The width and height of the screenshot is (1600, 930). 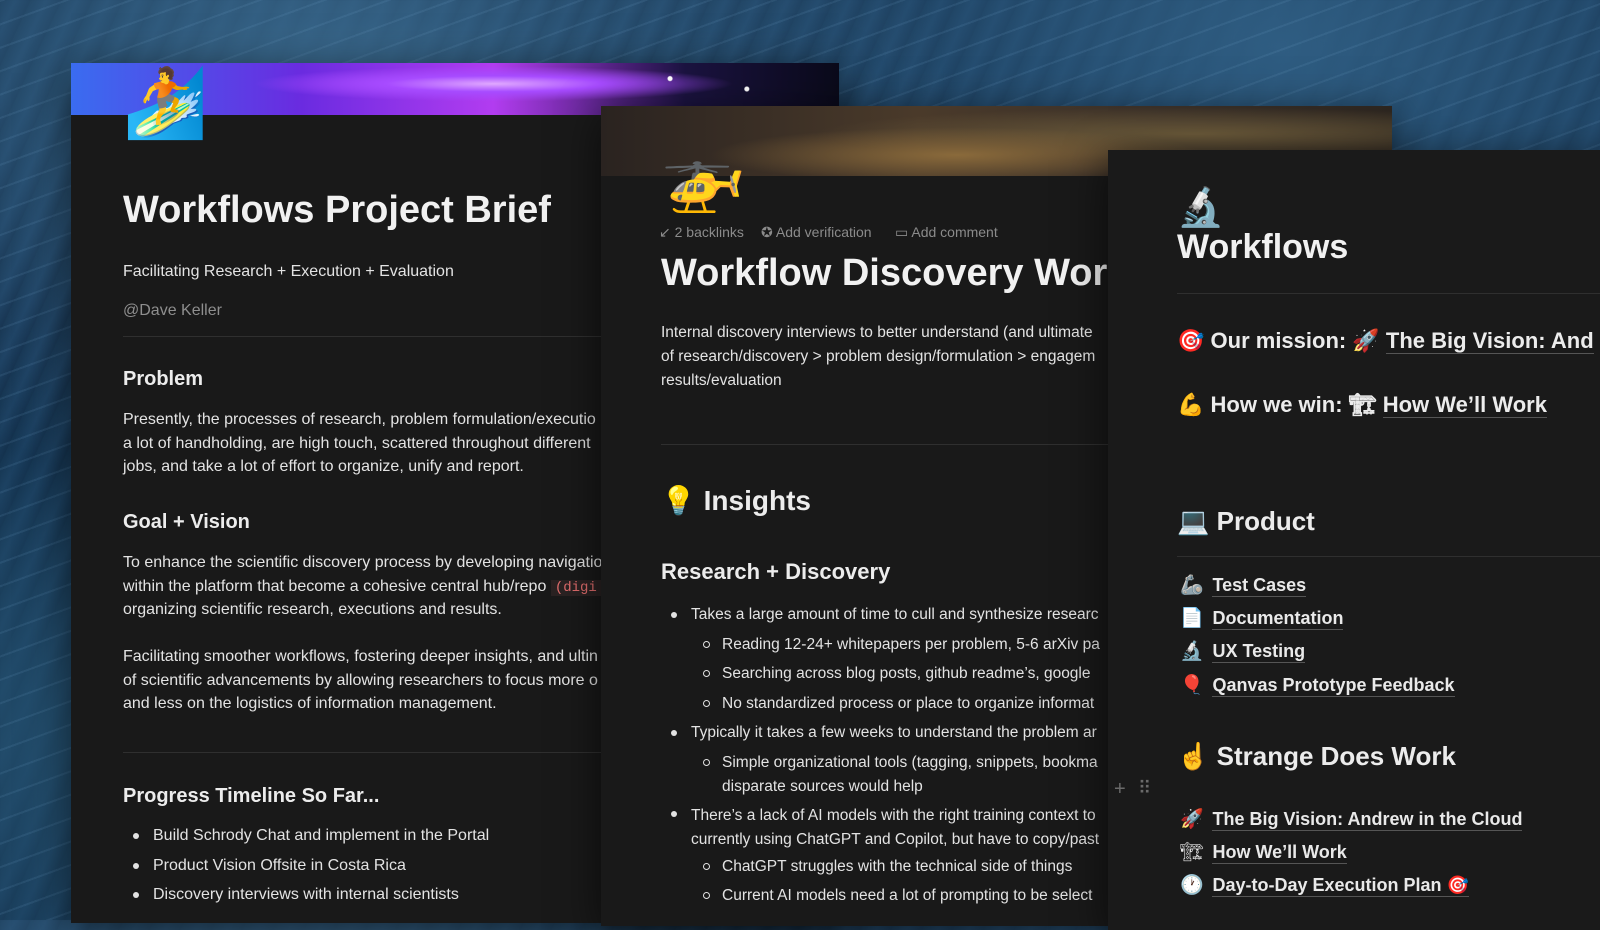 What do you see at coordinates (678, 500) in the screenshot?
I see `lightbulb-icon: 💡` at bounding box center [678, 500].